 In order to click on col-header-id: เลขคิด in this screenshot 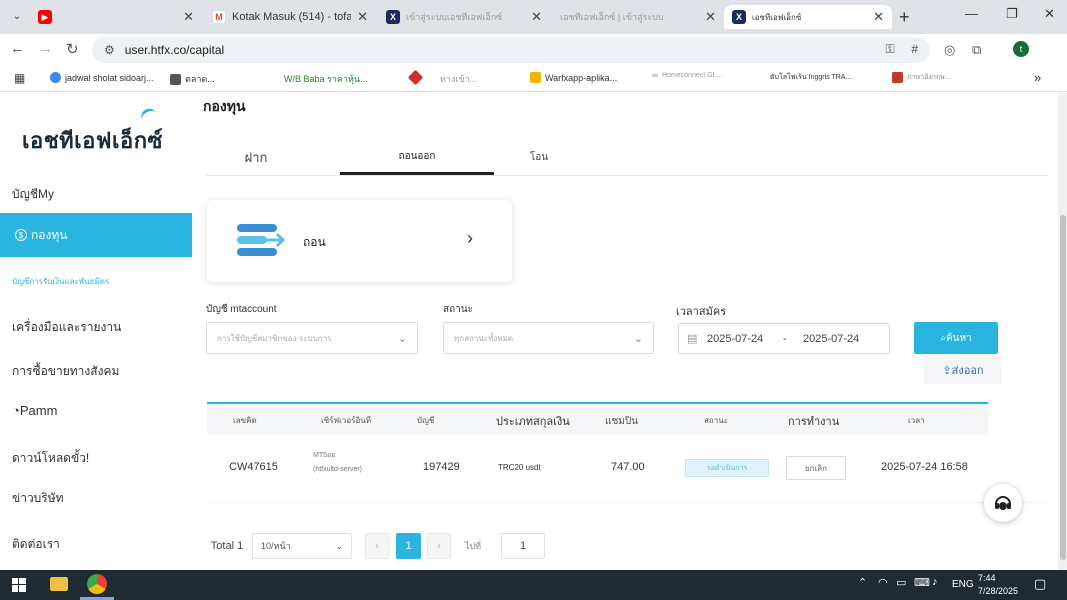, I will do `click(245, 420)`.